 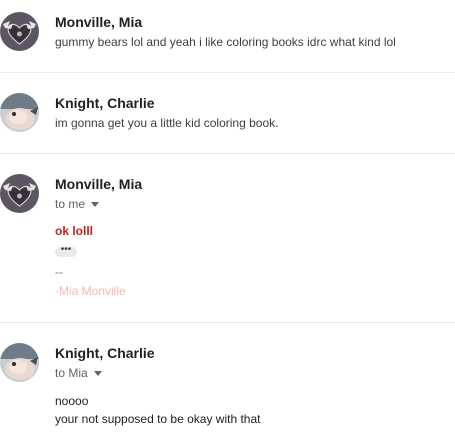 I want to click on recipients-label: to Mia, so click(x=71, y=373).